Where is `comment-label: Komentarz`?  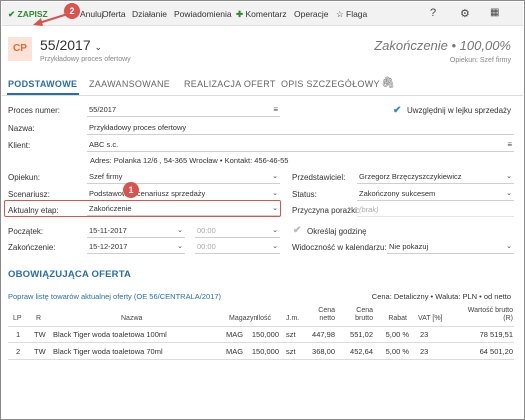
comment-label: Komentarz is located at coordinates (266, 14).